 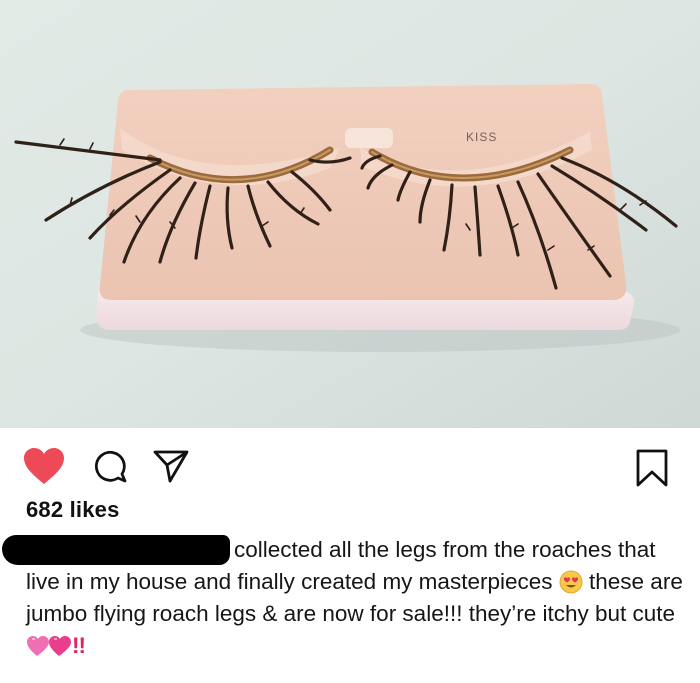 I want to click on redacted-username, so click(x=116, y=550).